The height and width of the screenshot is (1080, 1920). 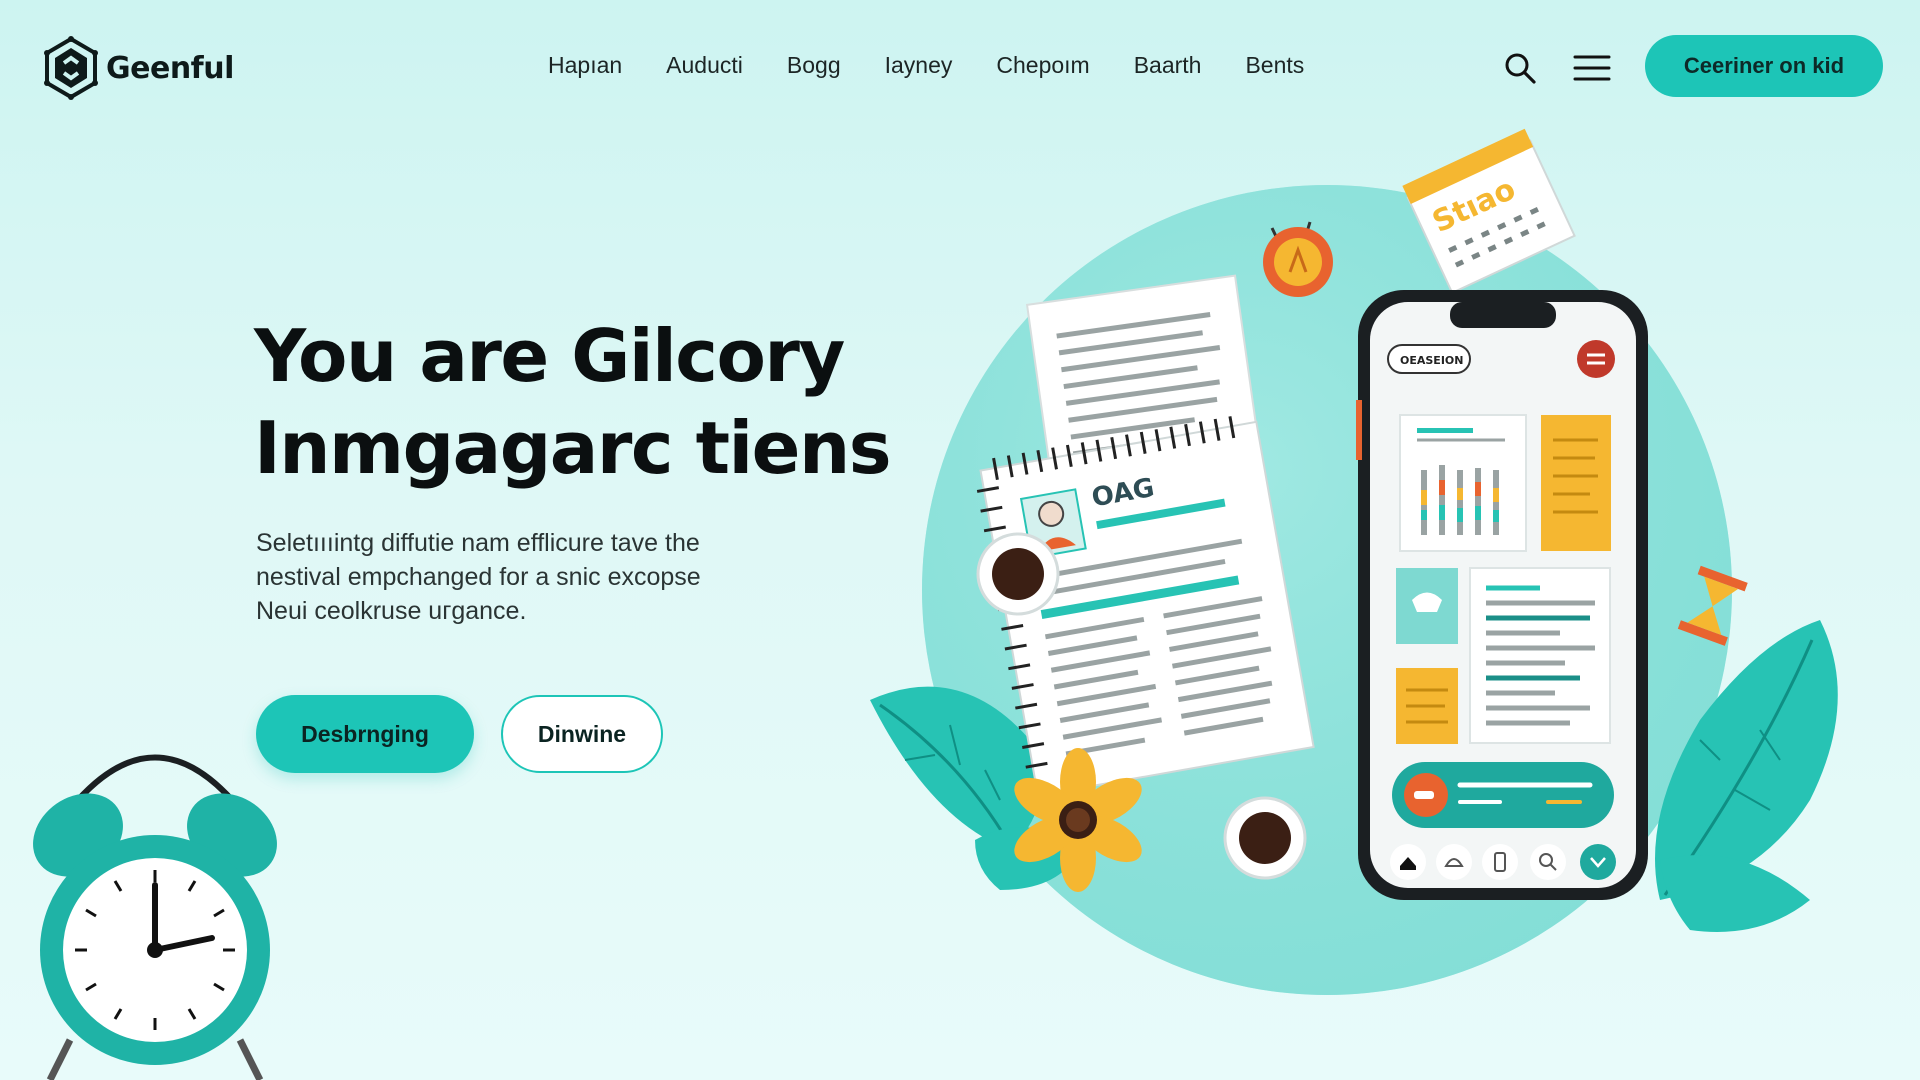 I want to click on notebook-label: OAG, so click(x=1123, y=493).